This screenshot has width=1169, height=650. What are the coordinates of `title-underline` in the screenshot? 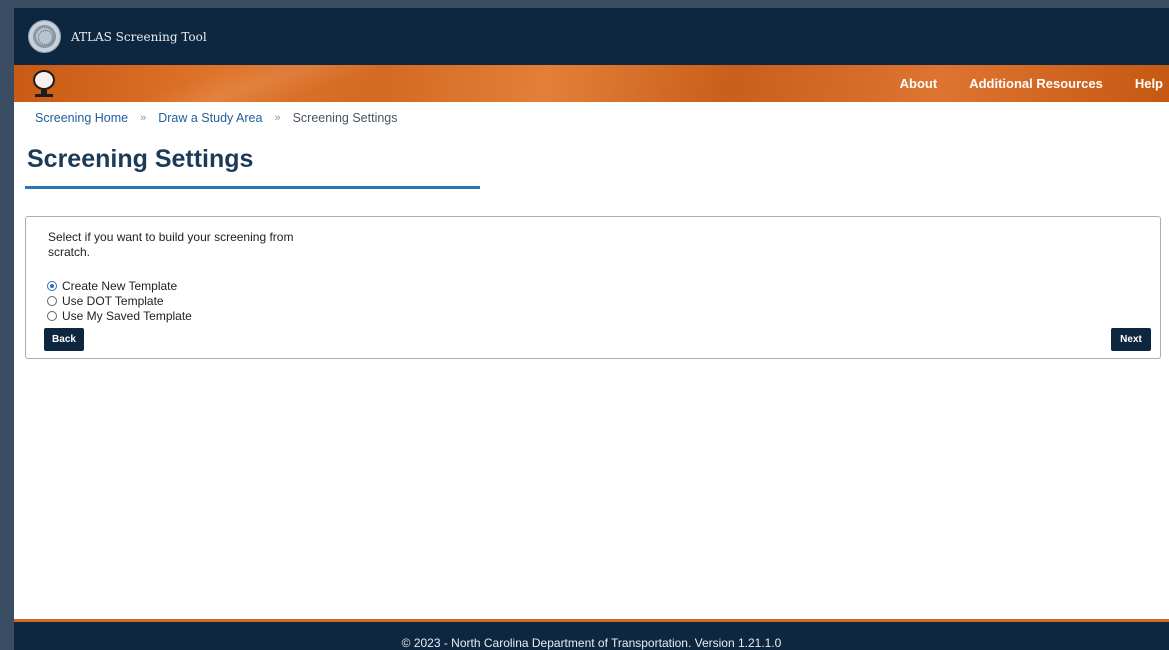 It's located at (252, 187).